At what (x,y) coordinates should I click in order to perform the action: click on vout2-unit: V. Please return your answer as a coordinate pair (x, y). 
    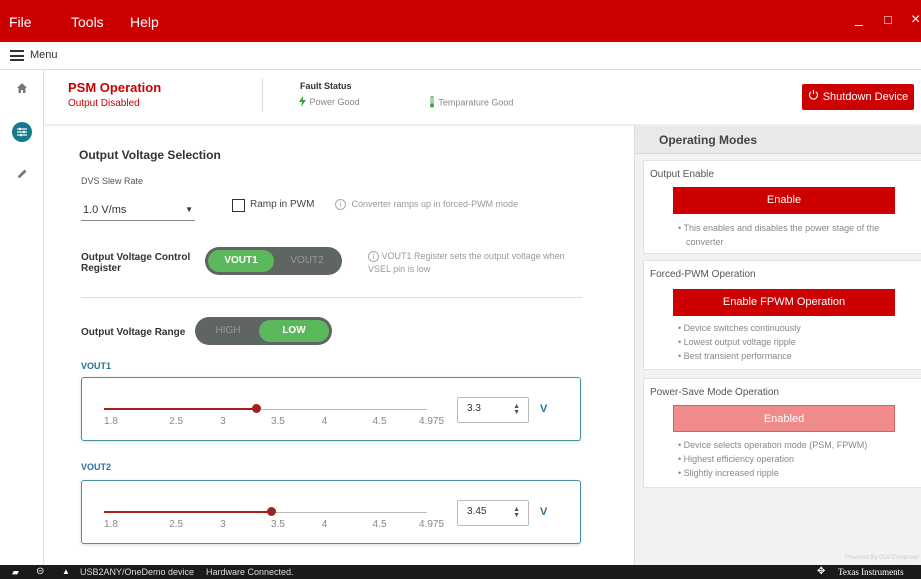
    Looking at the image, I should click on (544, 512).